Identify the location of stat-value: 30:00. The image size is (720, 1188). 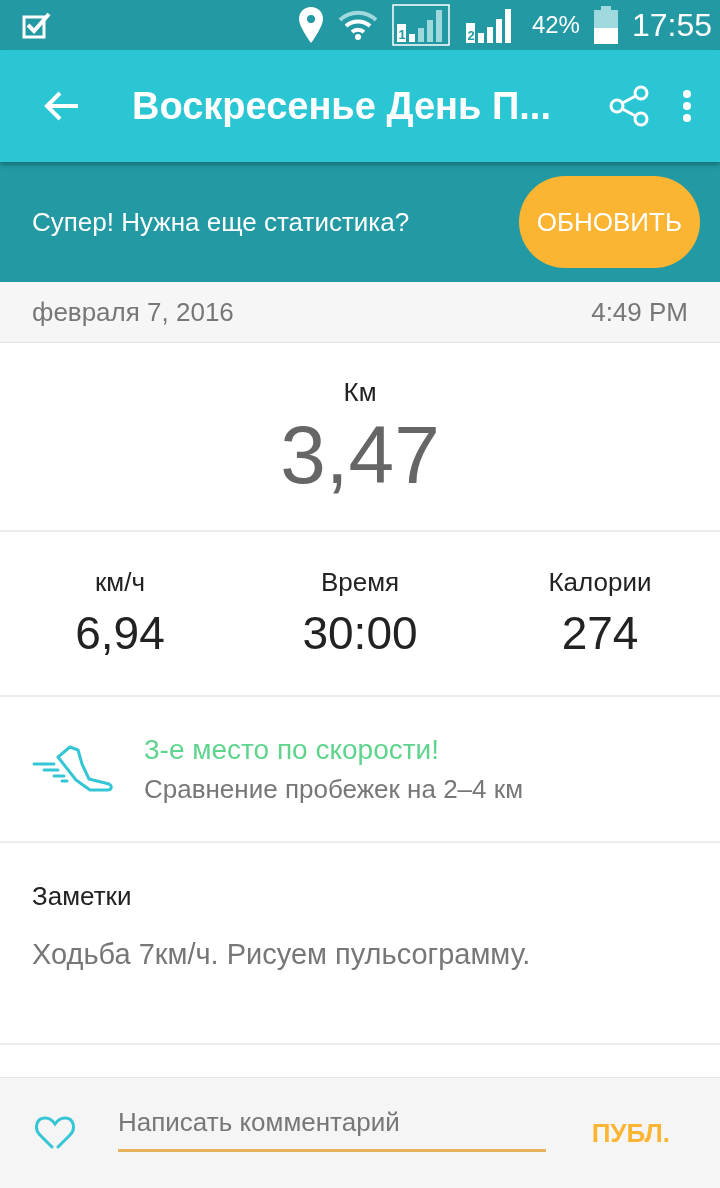
(360, 633).